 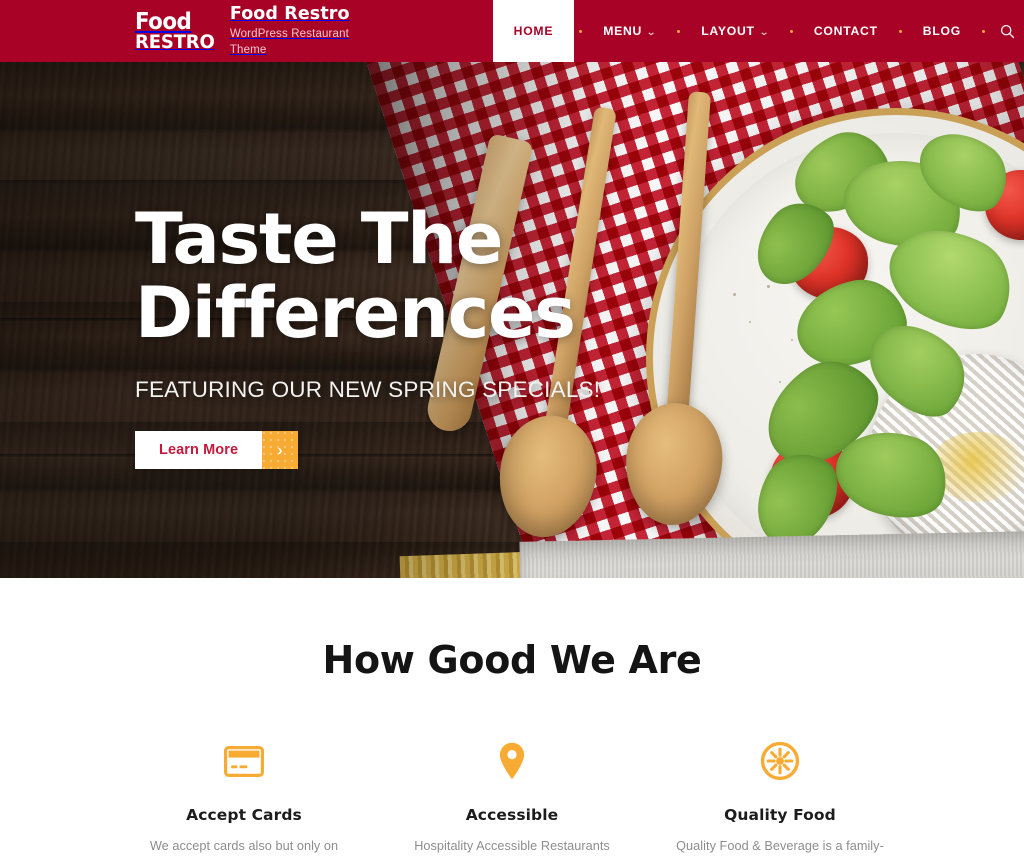 I want to click on feature-title: Quality Food, so click(x=780, y=815).